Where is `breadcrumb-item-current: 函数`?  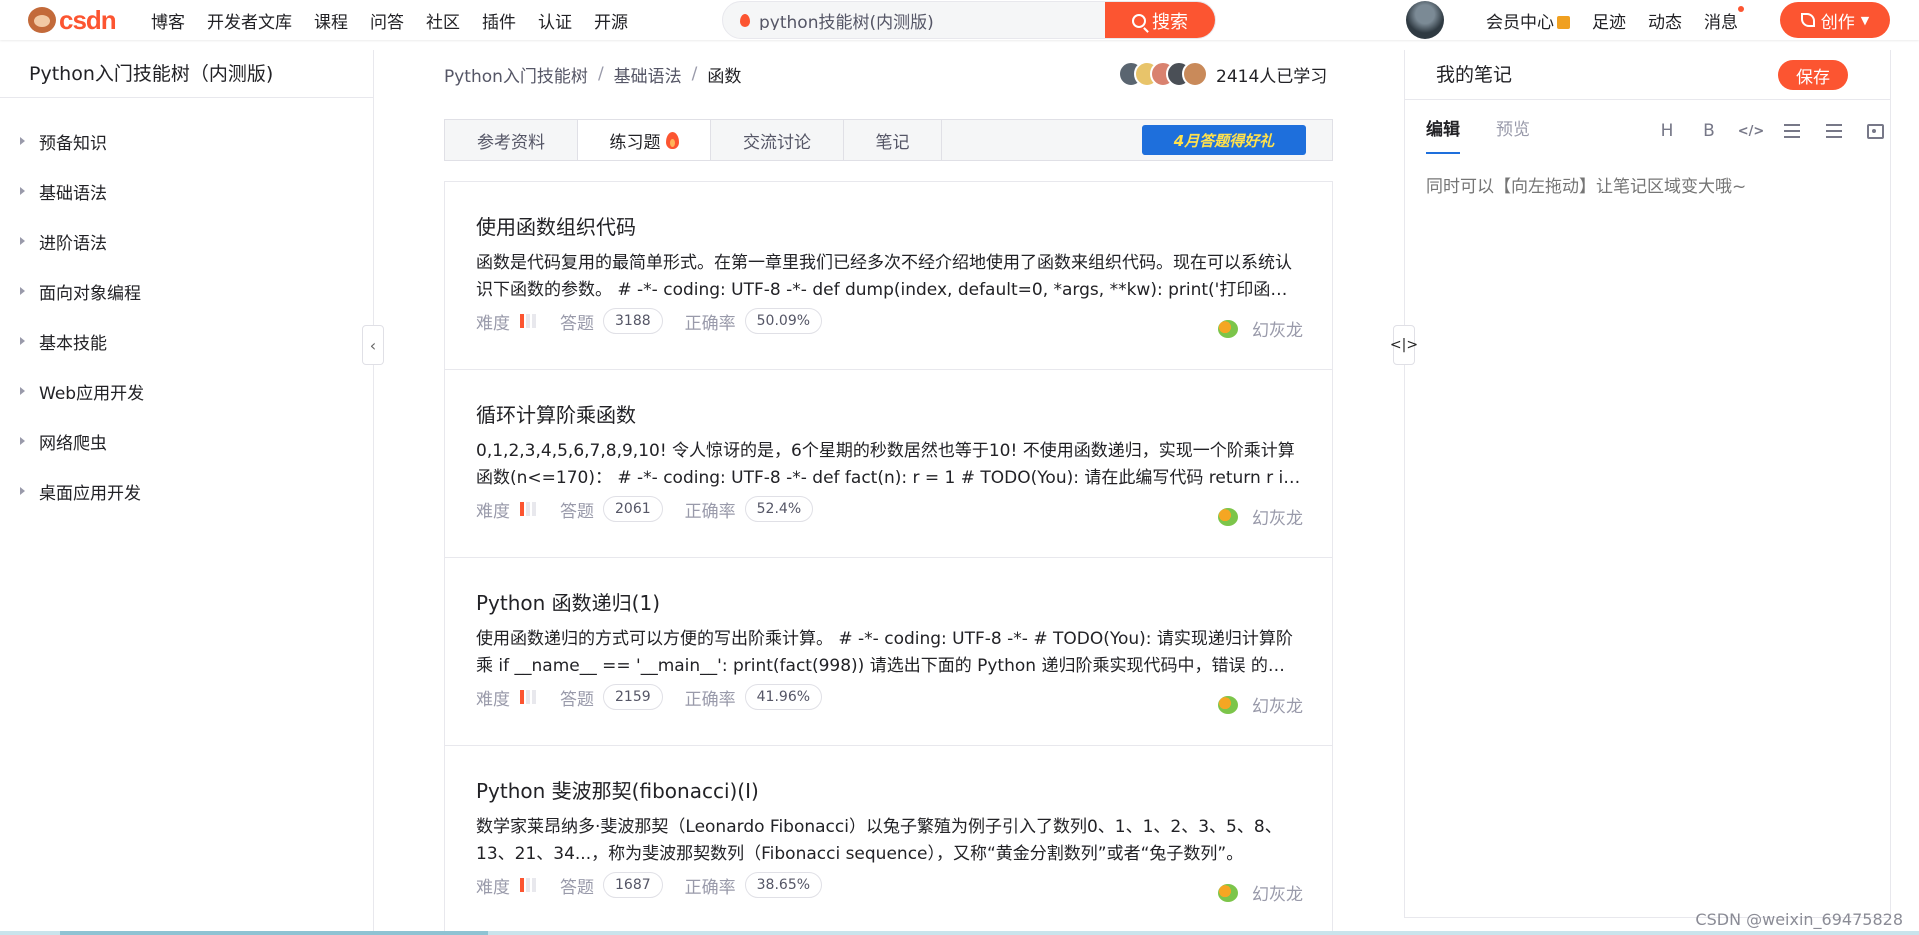
breadcrumb-item-current: 函数 is located at coordinates (724, 76).